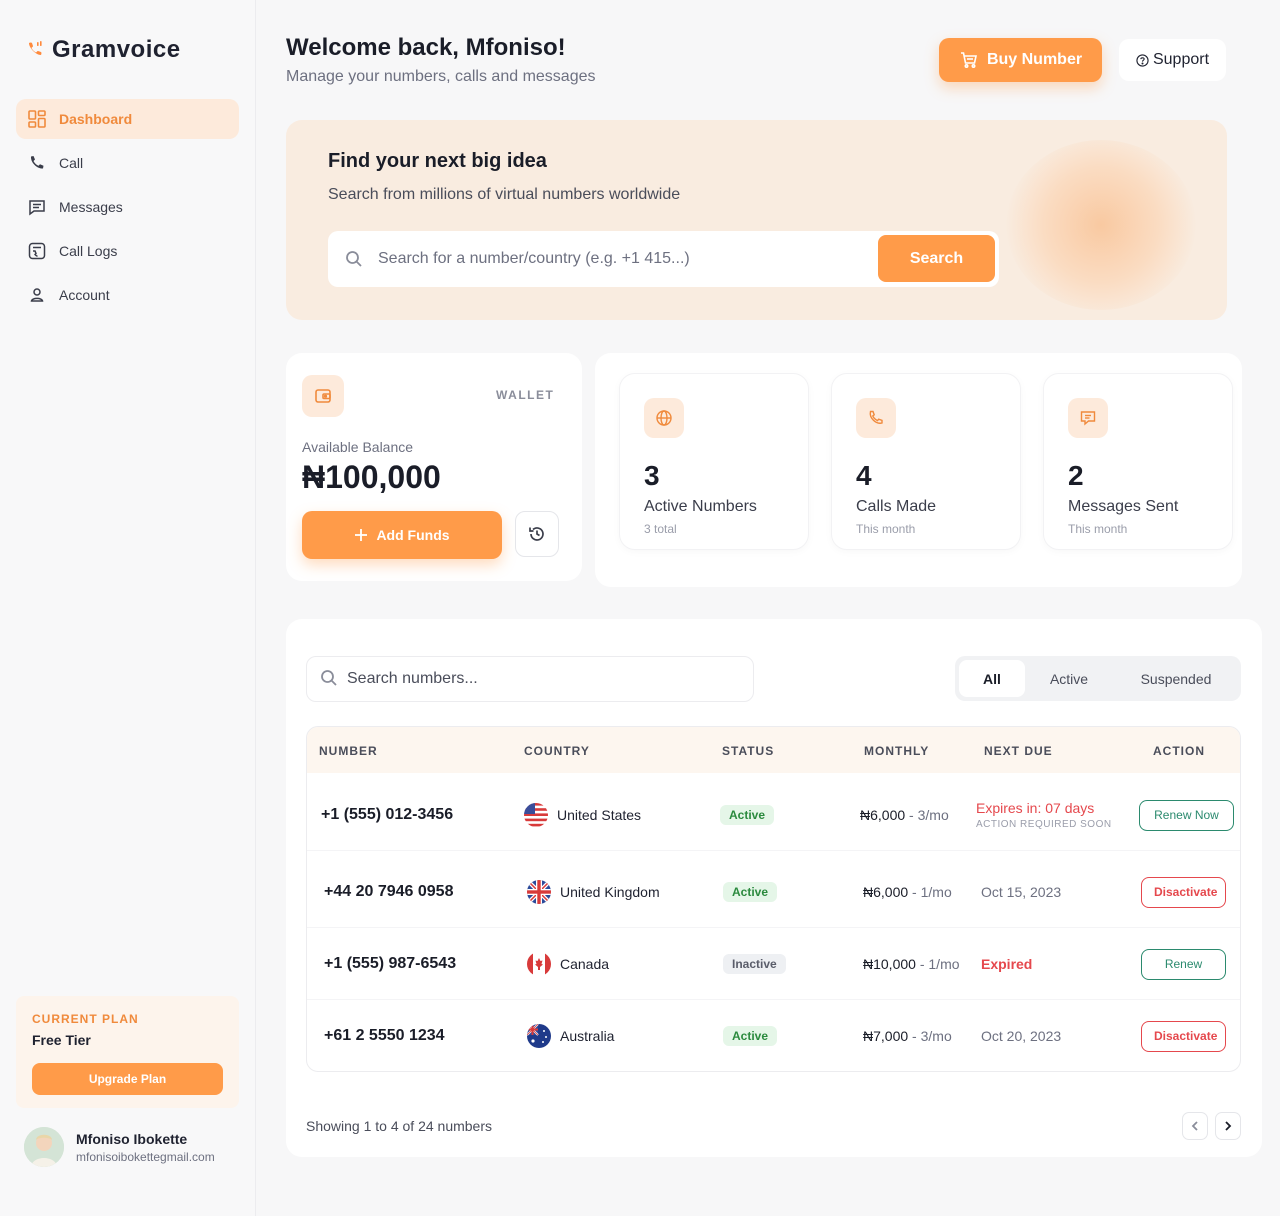  I want to click on monthly-price: ₦6,000, so click(886, 892).